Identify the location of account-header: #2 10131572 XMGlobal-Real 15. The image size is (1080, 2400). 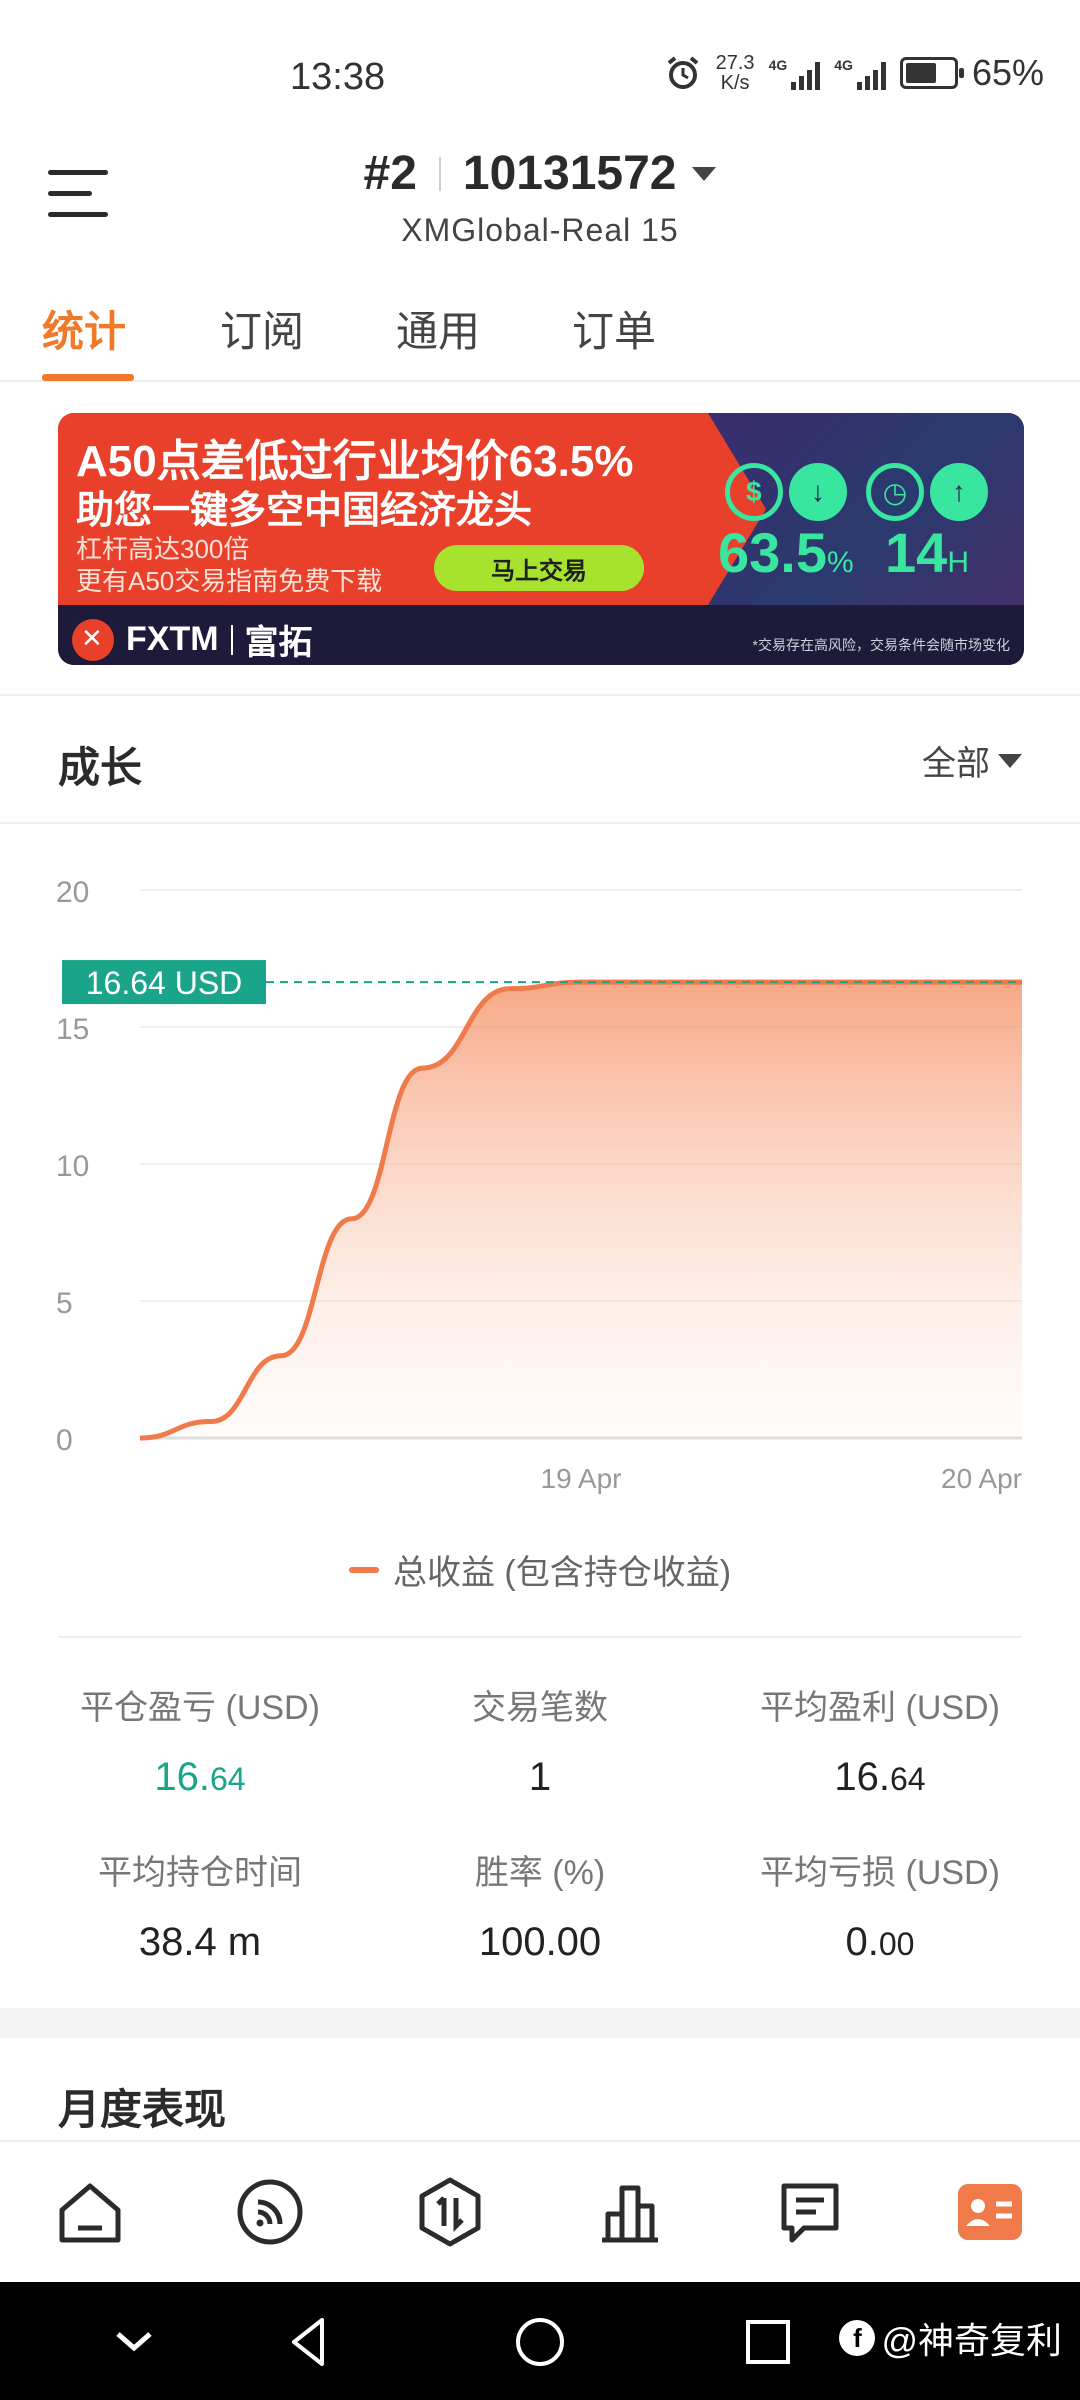
(540, 200).